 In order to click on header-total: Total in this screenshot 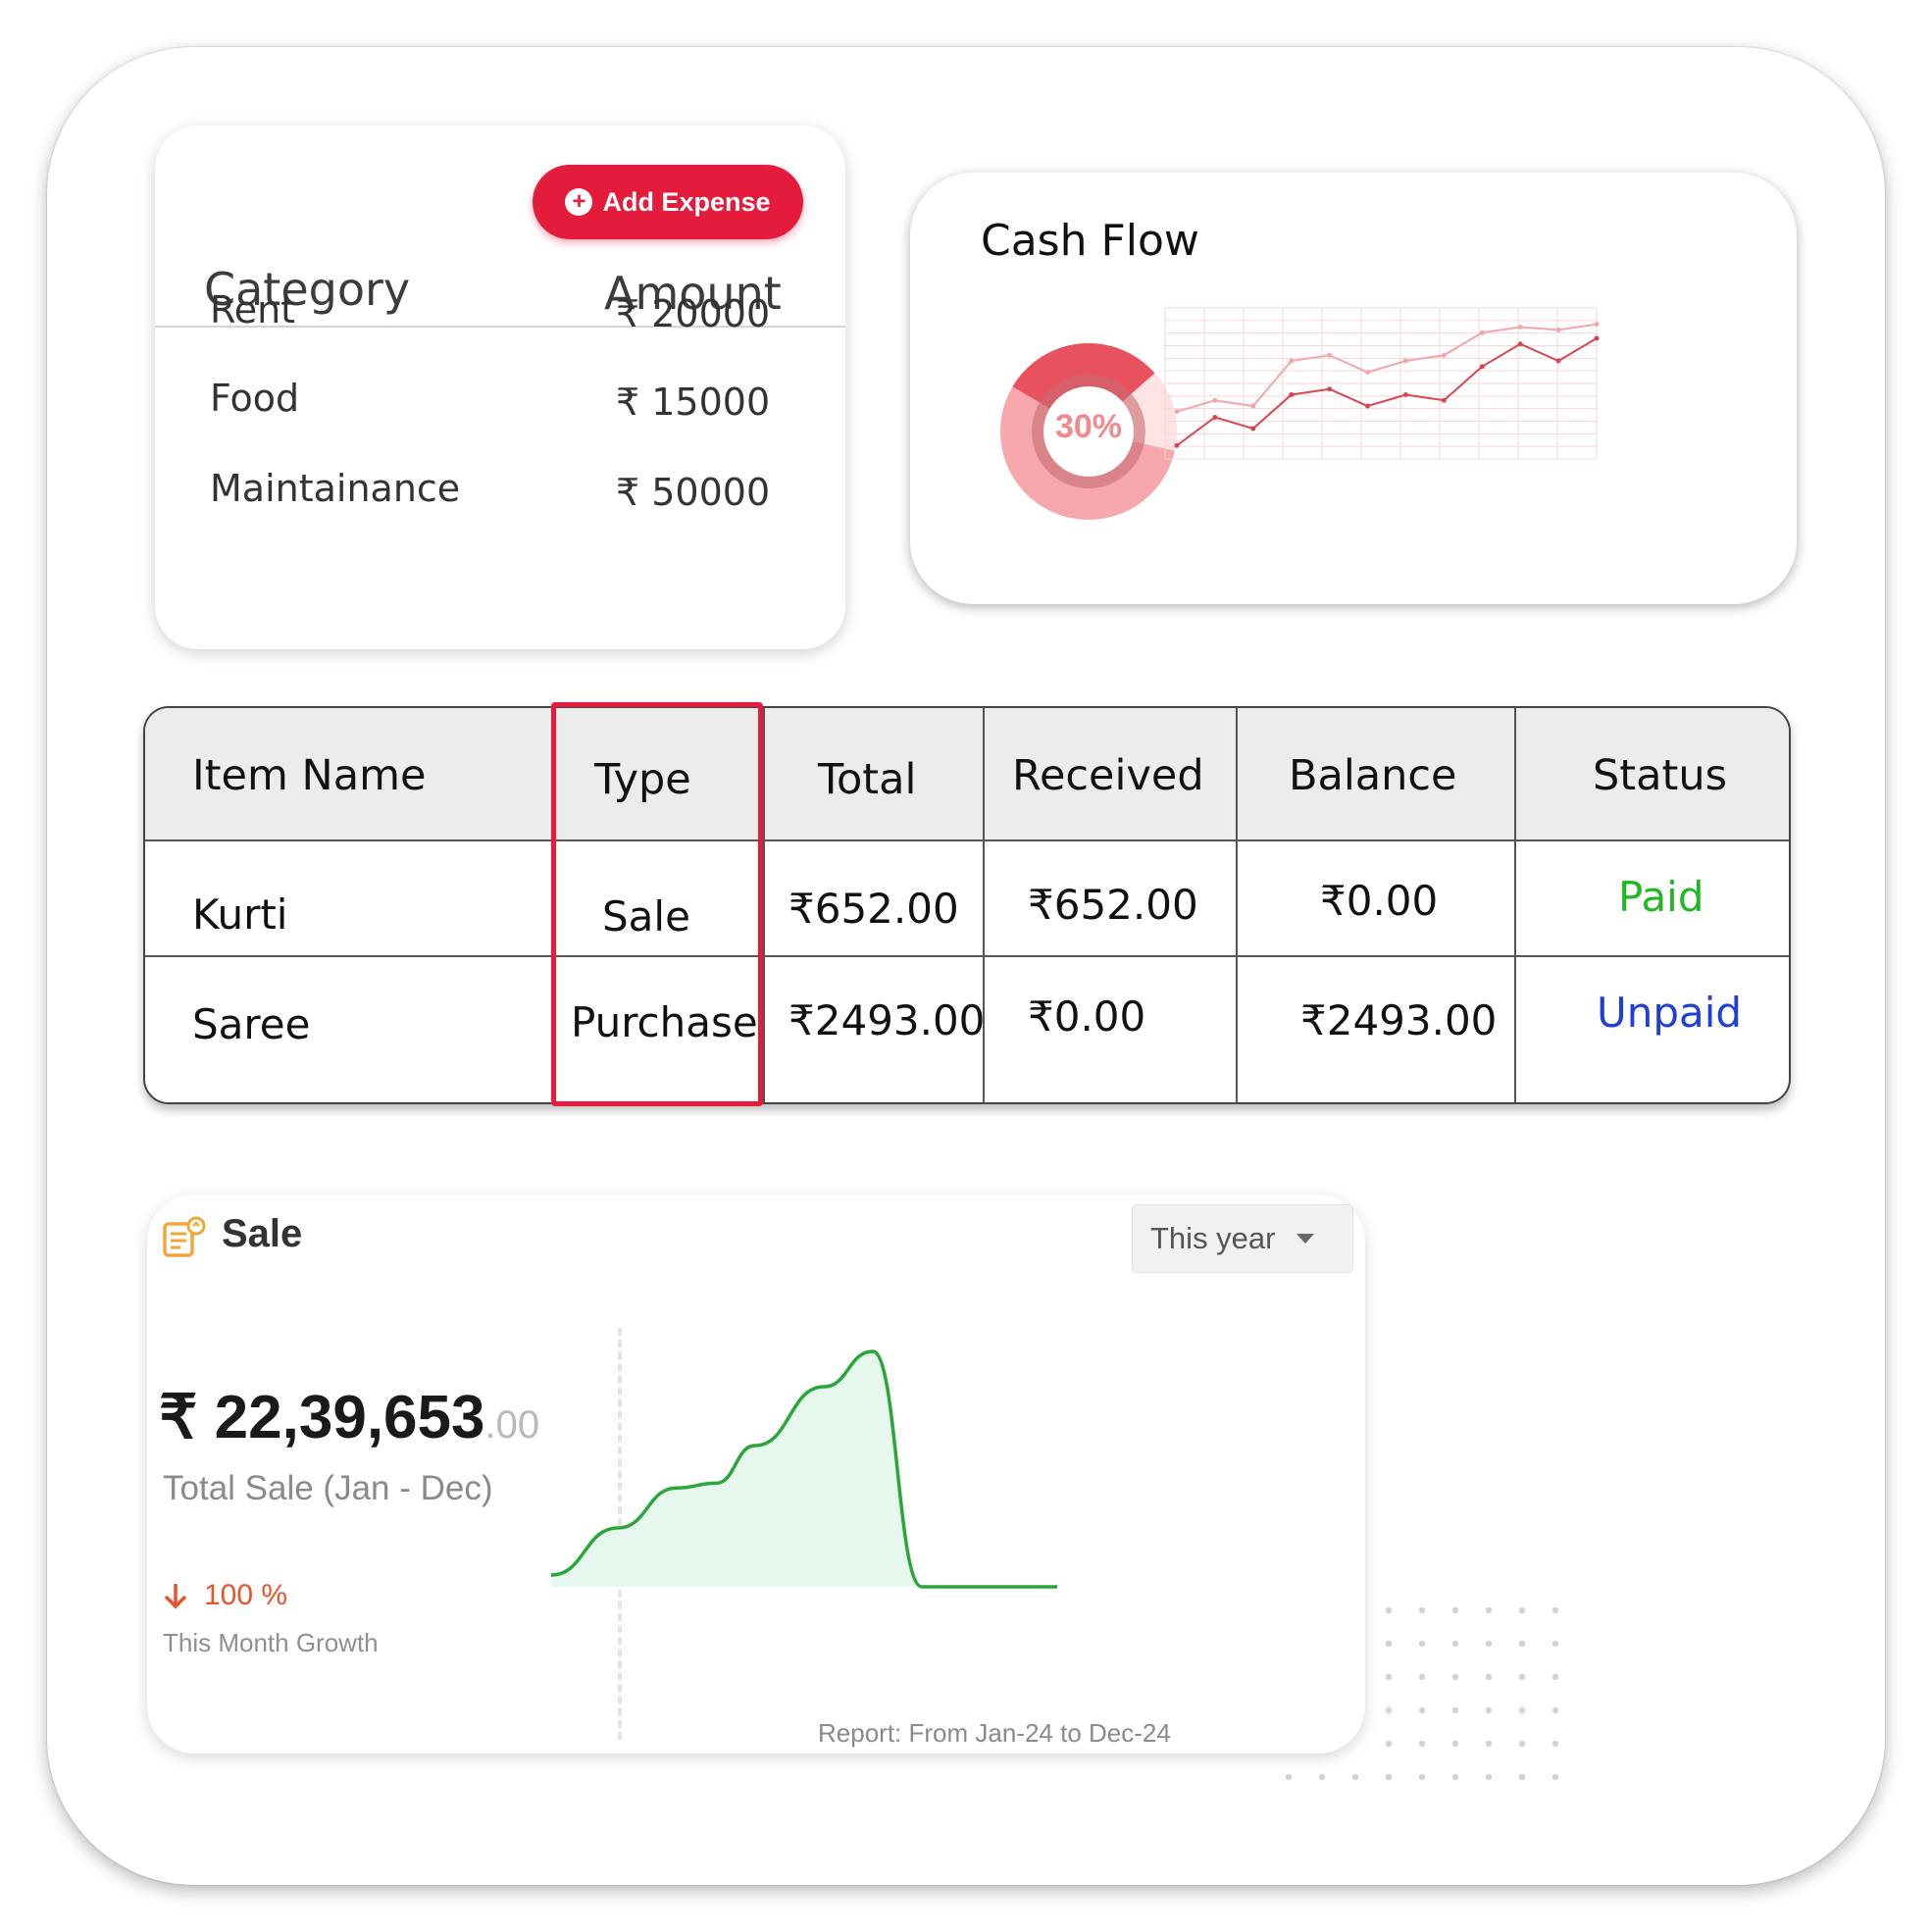, I will do `click(867, 779)`.